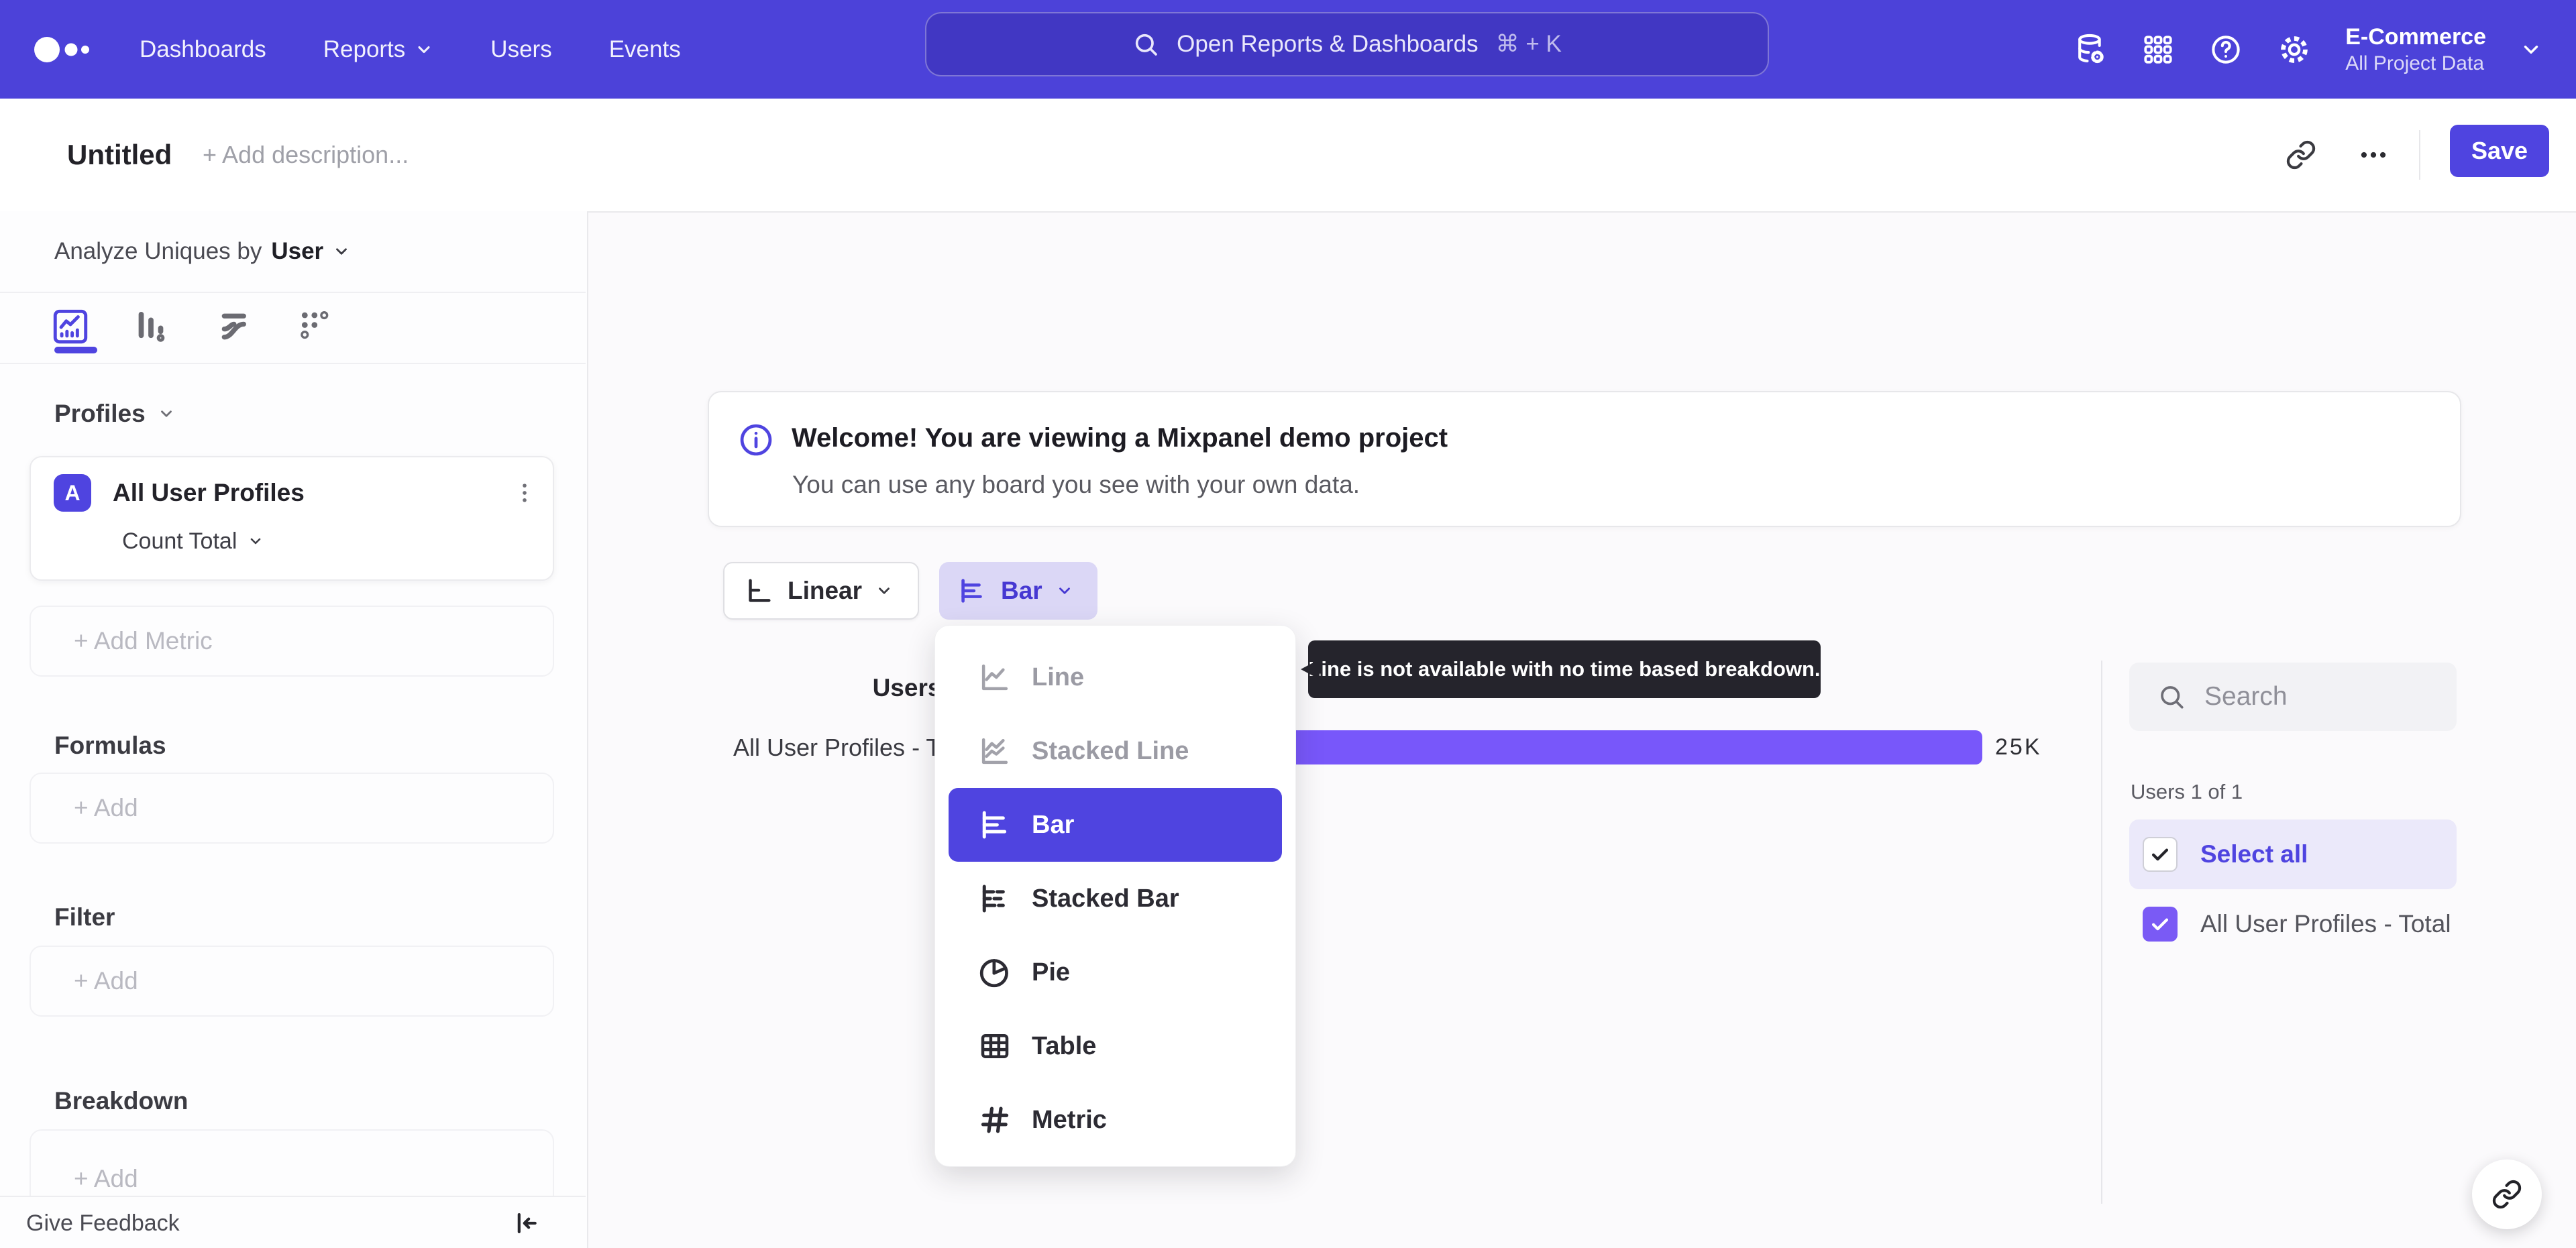 The image size is (2576, 1248). Describe the element at coordinates (1051, 972) in the screenshot. I see `menu-label: Pie` at that location.